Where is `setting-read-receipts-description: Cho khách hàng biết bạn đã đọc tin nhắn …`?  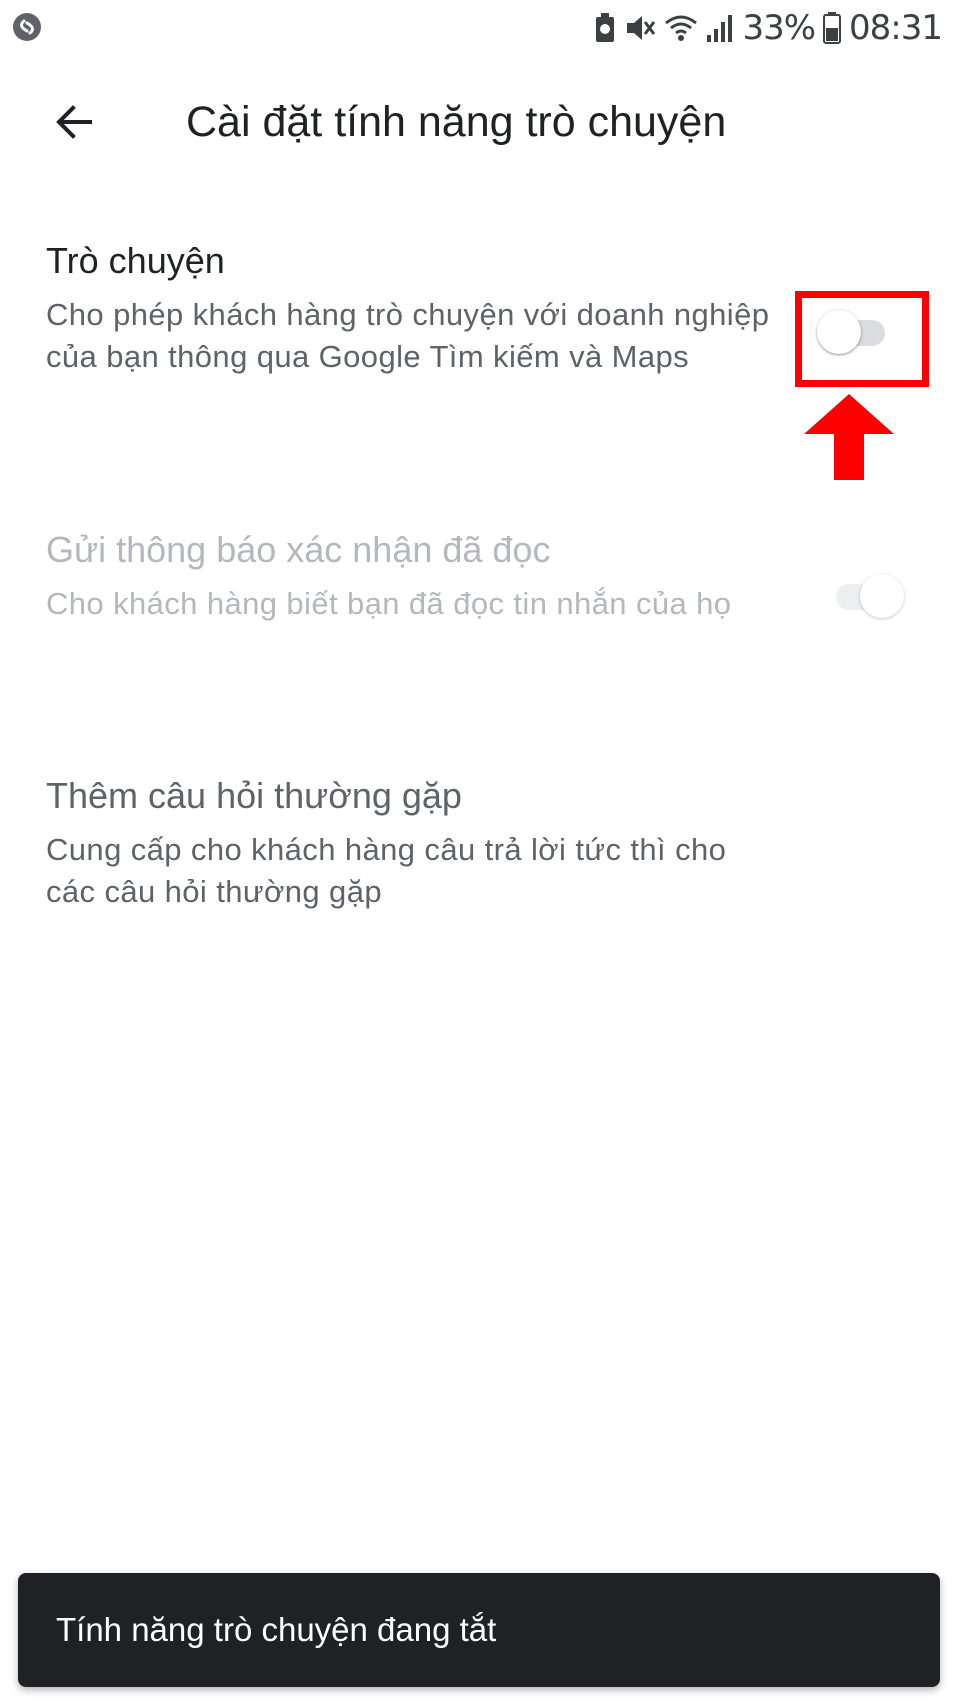 setting-read-receipts-description: Cho khách hàng biết bạn đã đọc tin nhắn … is located at coordinates (389, 603).